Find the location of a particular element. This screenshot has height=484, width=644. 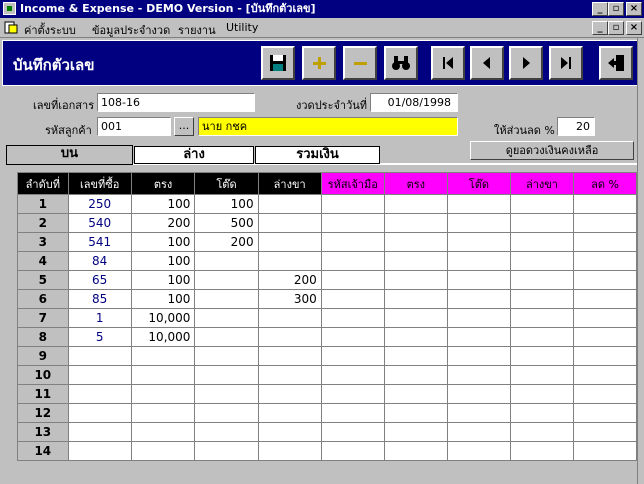

col-header-straight: ตรง is located at coordinates (163, 183).